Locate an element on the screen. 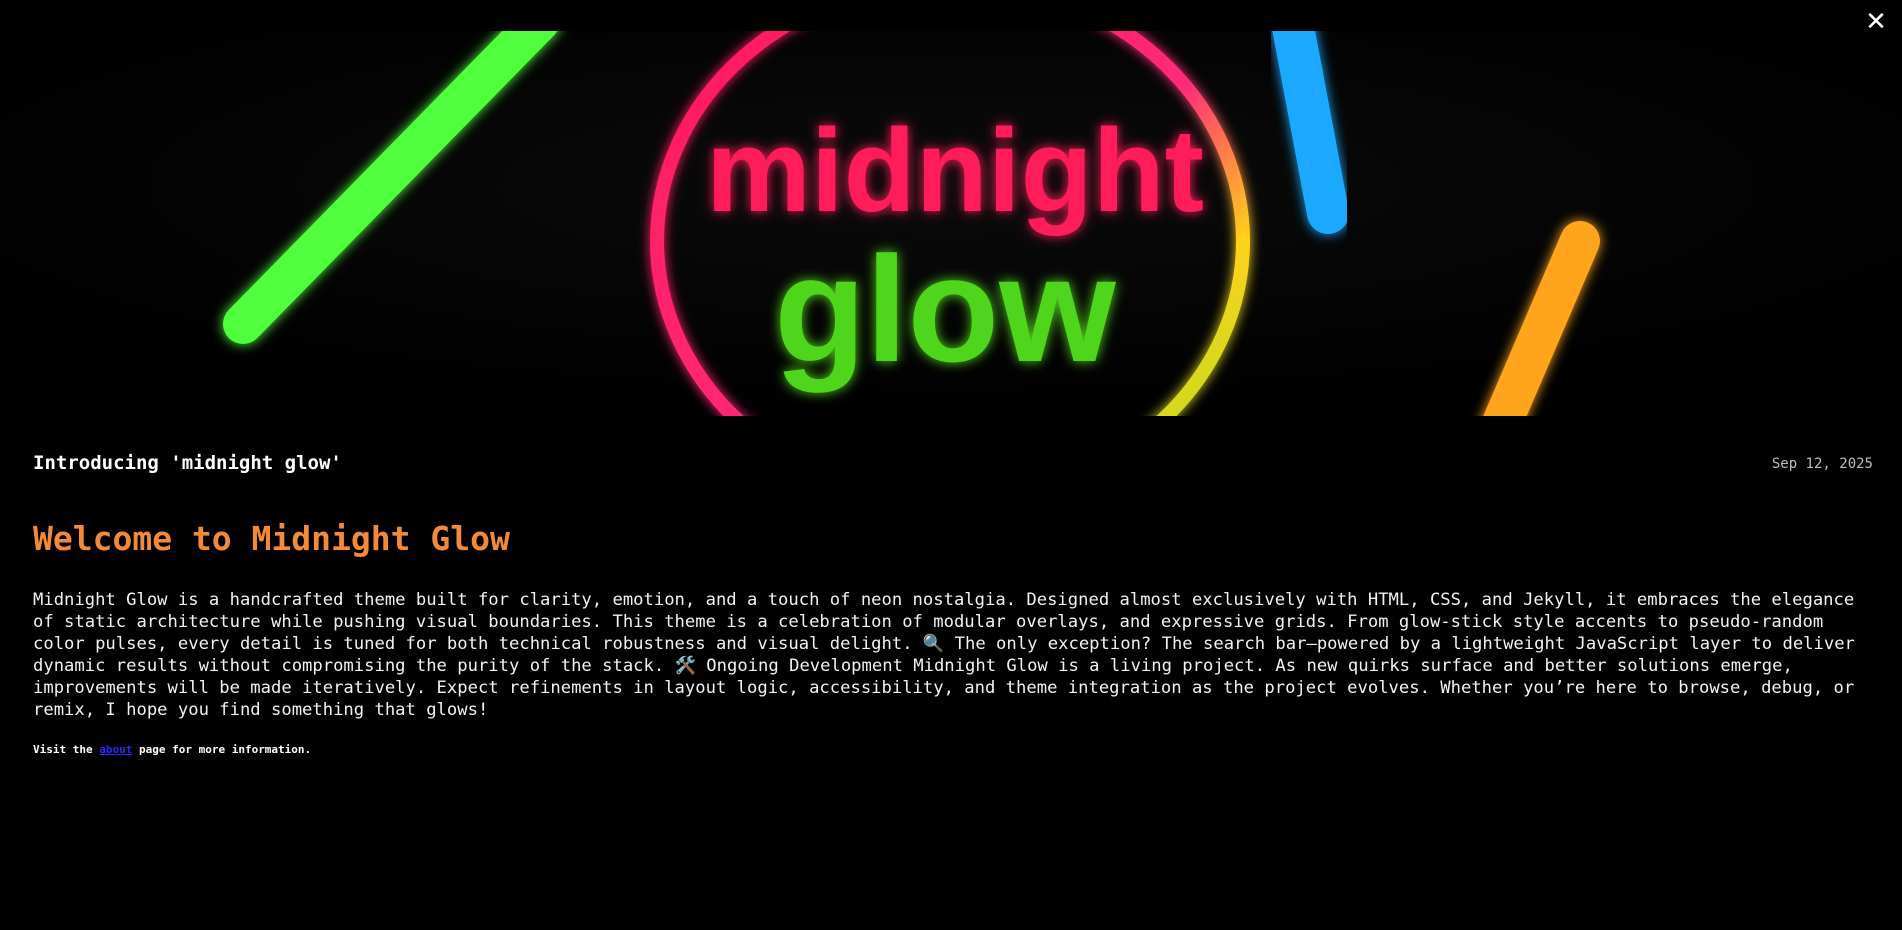 The height and width of the screenshot is (930, 1902). visit-suffix: page for more information. is located at coordinates (222, 749).